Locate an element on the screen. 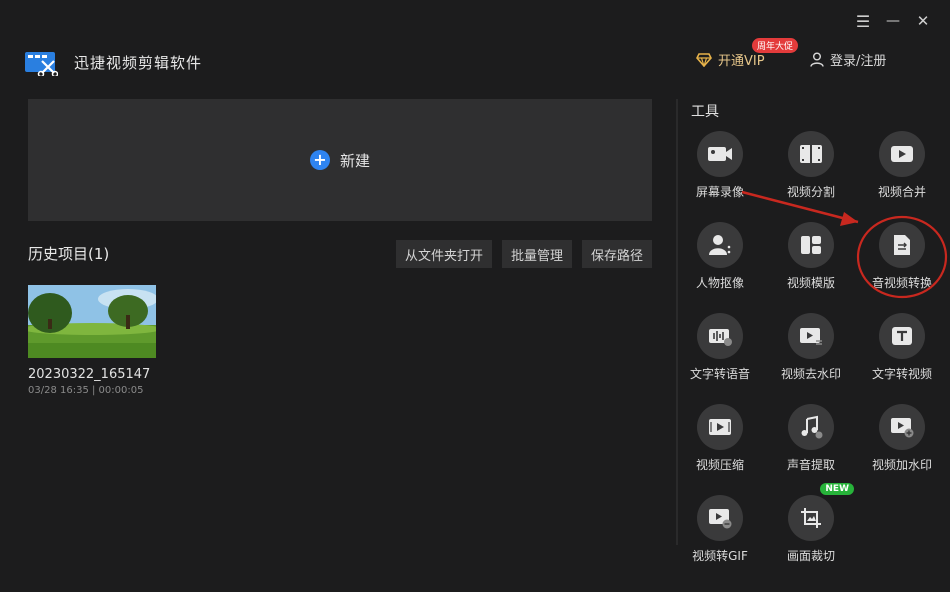 This screenshot has width=950, height=592. tool-label: 视频加水印 is located at coordinates (901, 465).